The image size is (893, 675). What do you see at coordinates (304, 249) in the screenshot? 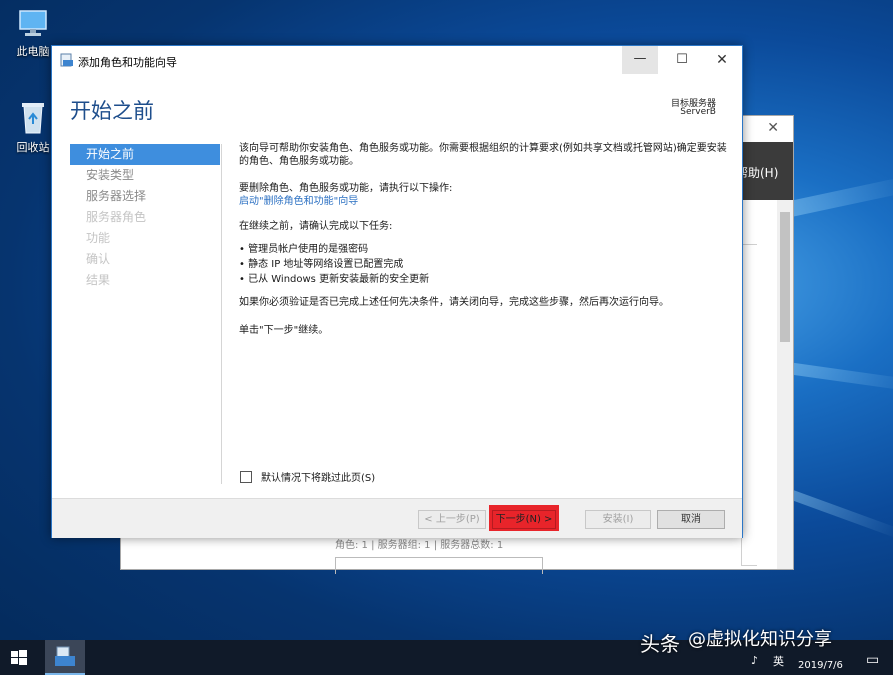
I see `task-item: • 管理员帐户使用的是强密码` at bounding box center [304, 249].